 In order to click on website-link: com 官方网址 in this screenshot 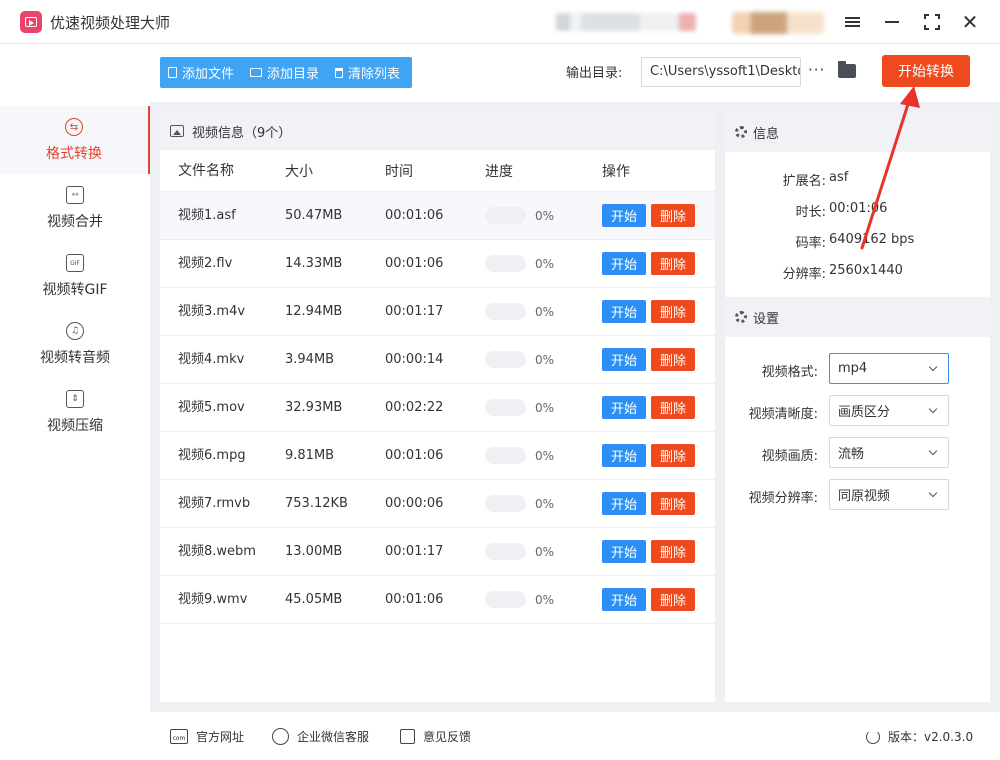, I will do `click(207, 736)`.